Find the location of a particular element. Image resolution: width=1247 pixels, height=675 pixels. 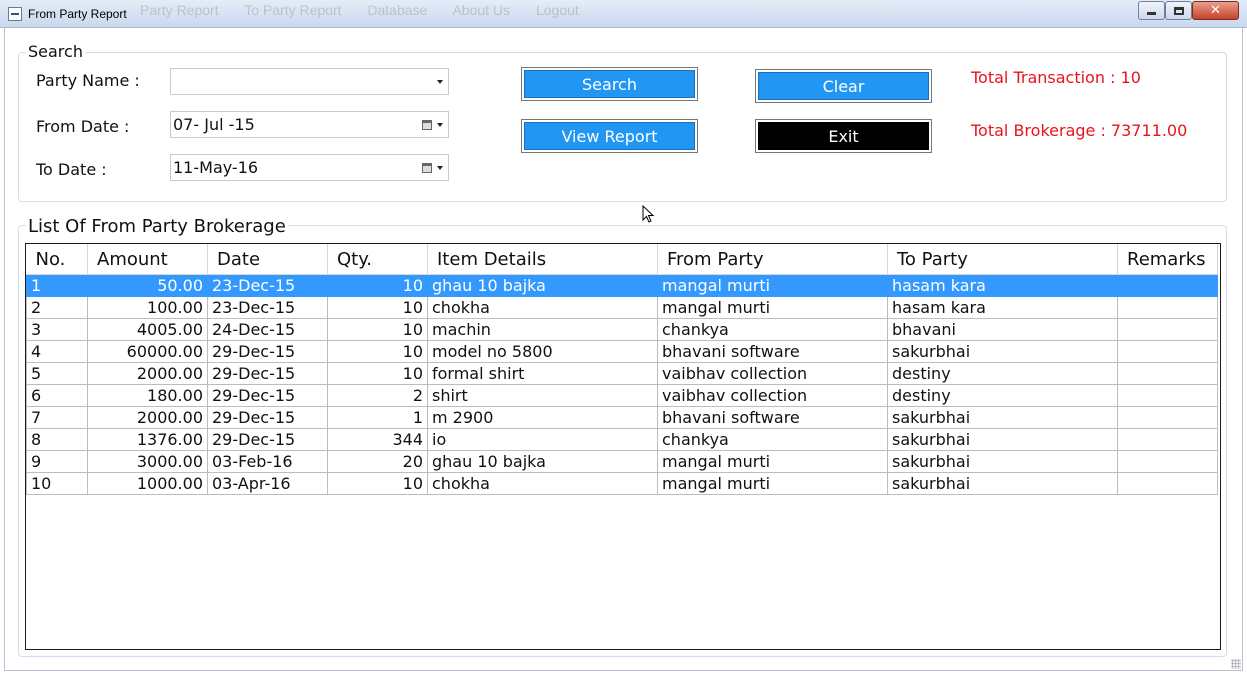

to-date-picker: 11-May-16 is located at coordinates (309, 167).